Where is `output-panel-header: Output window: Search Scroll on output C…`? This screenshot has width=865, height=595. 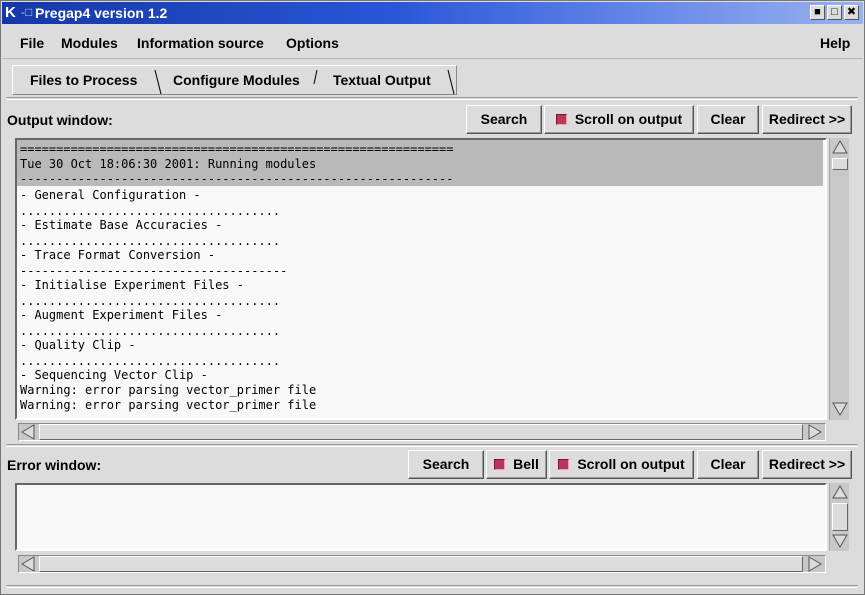
output-panel-header: Output window: Search Scroll on output C… is located at coordinates (432, 120).